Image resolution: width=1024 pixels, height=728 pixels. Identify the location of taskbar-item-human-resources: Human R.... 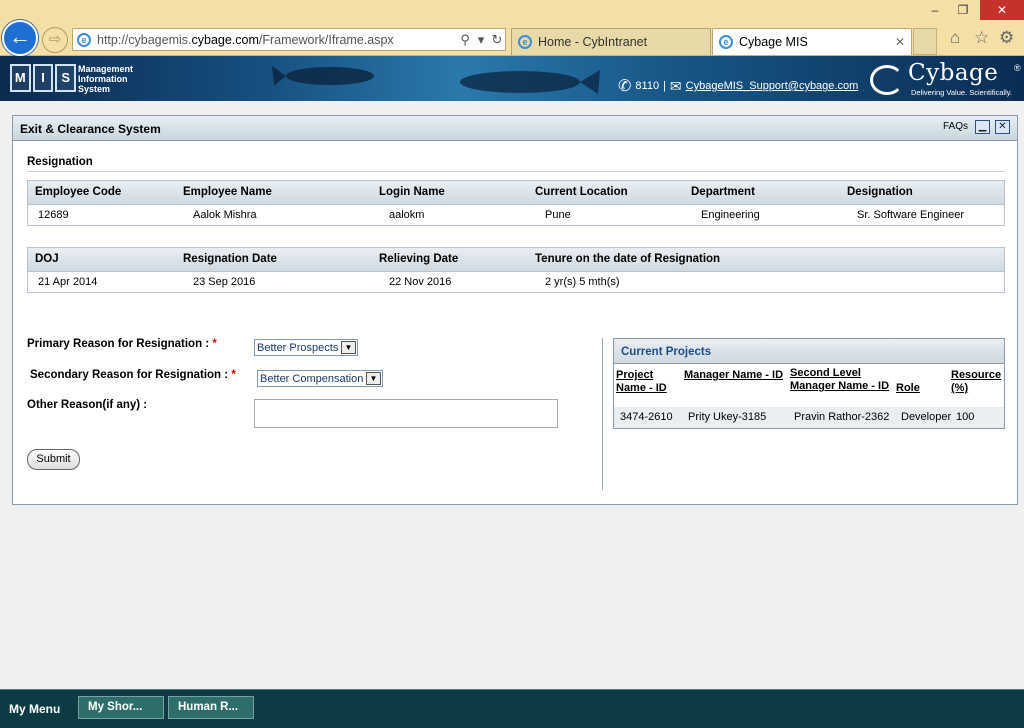
(211, 707).